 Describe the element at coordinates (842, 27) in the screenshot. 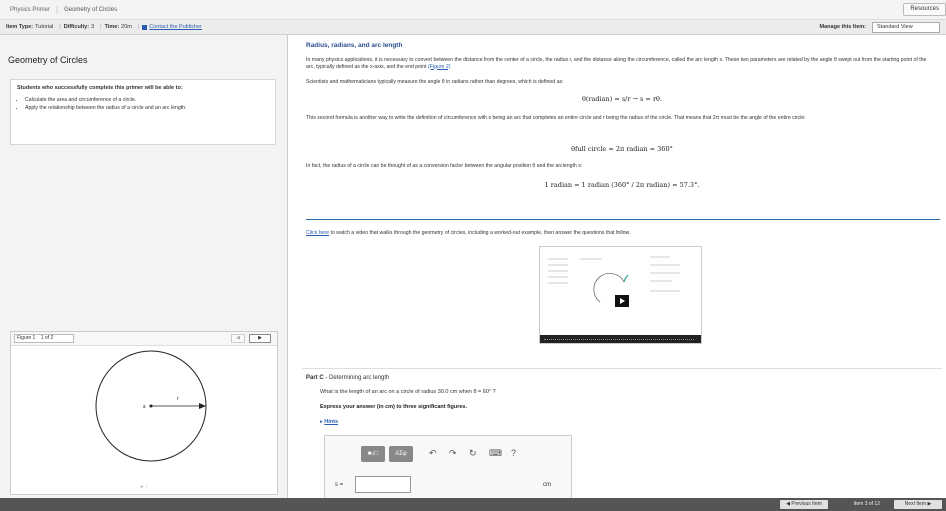

I see `manage-item-label: Manage this Item:` at that location.